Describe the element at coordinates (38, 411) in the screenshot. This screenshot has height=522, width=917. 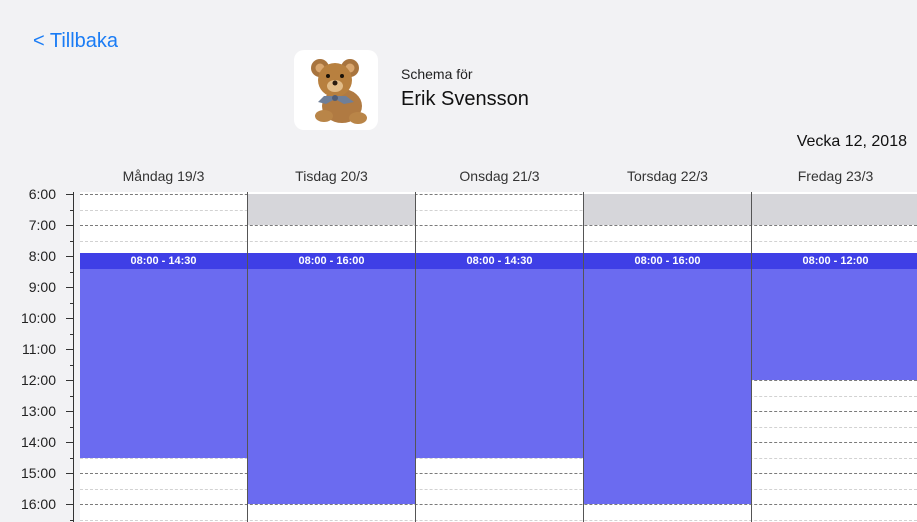
I see `time-label: 13:00` at that location.